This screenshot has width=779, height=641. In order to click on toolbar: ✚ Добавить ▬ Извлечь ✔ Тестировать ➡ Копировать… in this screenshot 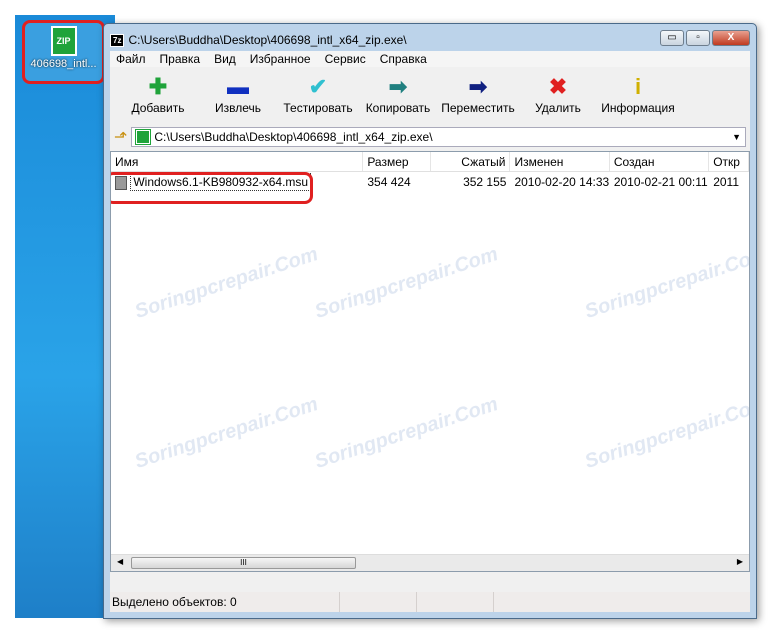, I will do `click(430, 95)`.